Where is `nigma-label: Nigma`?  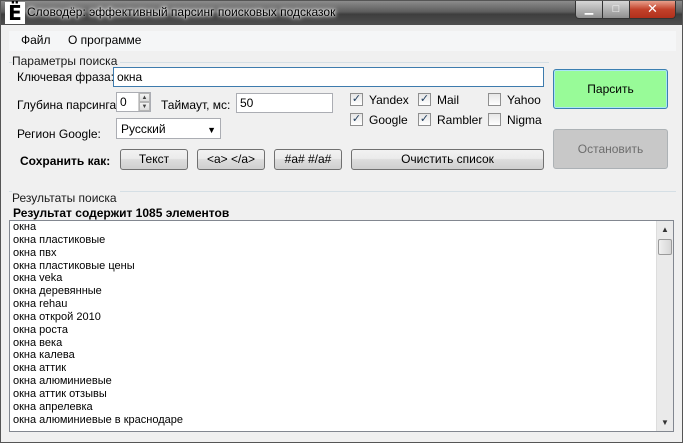
nigma-label: Nigma is located at coordinates (524, 120).